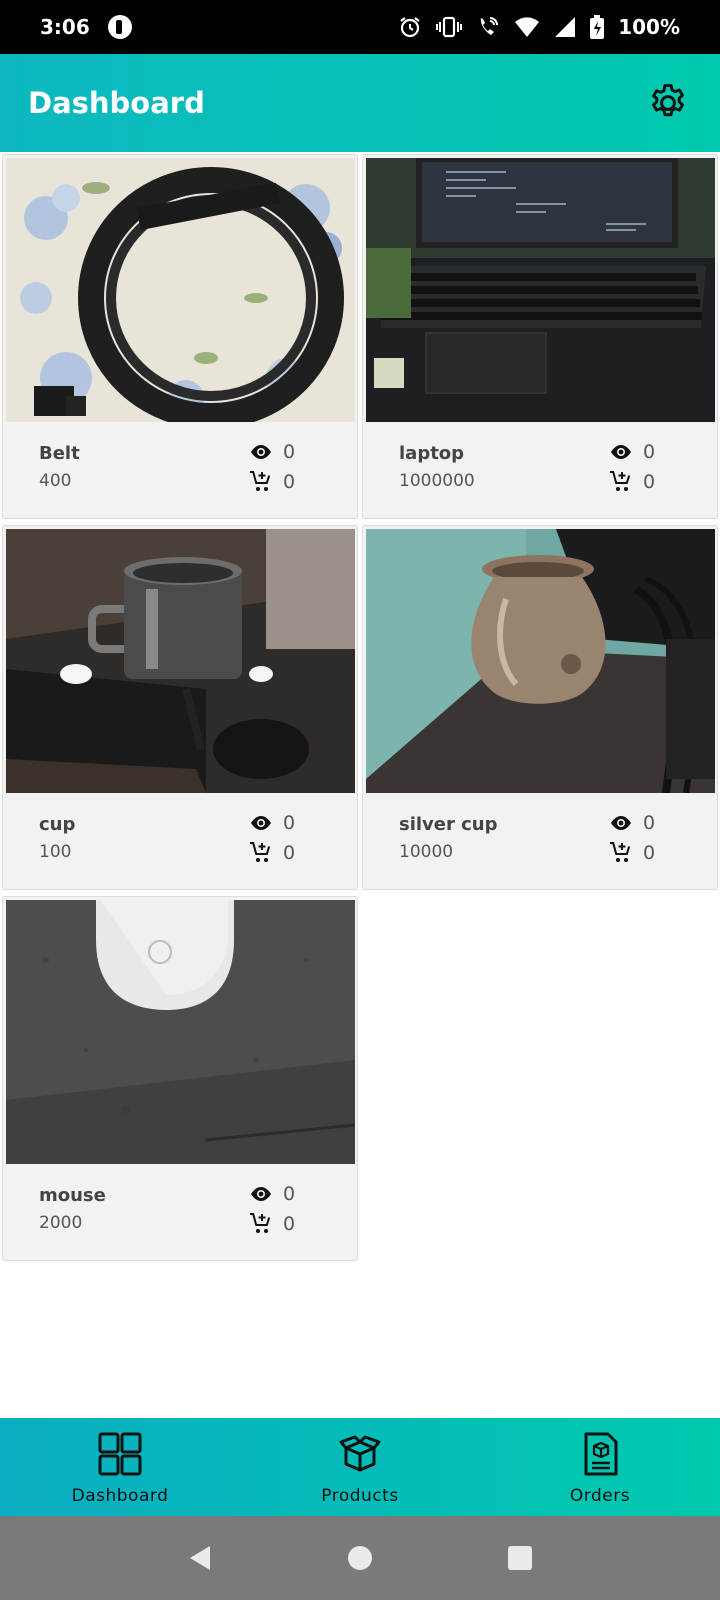  Describe the element at coordinates (490, 26) in the screenshot. I see `wifi-call-icon` at that location.